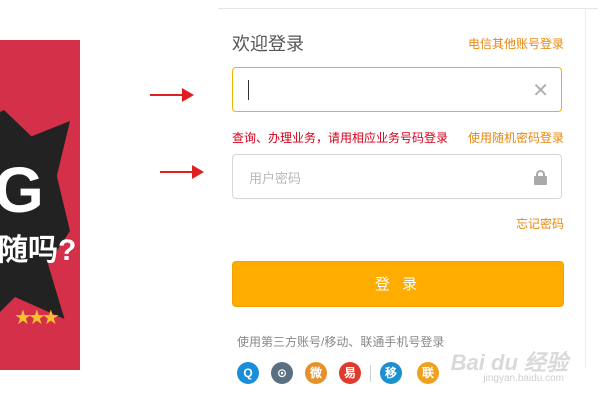  I want to click on password-input, so click(384, 178).